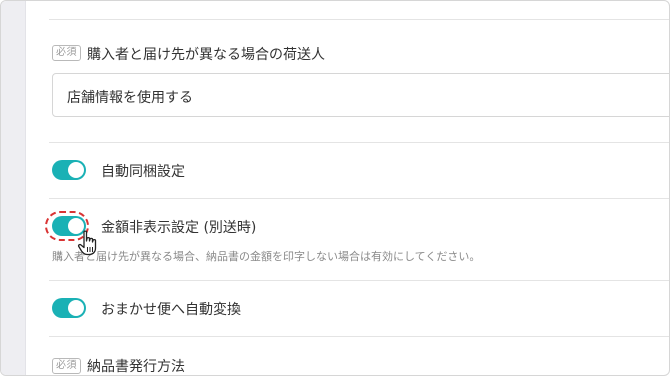 Image resolution: width=670 pixels, height=376 pixels. Describe the element at coordinates (143, 172) in the screenshot. I see `auto-bundle-label: 自動同梱設定` at that location.